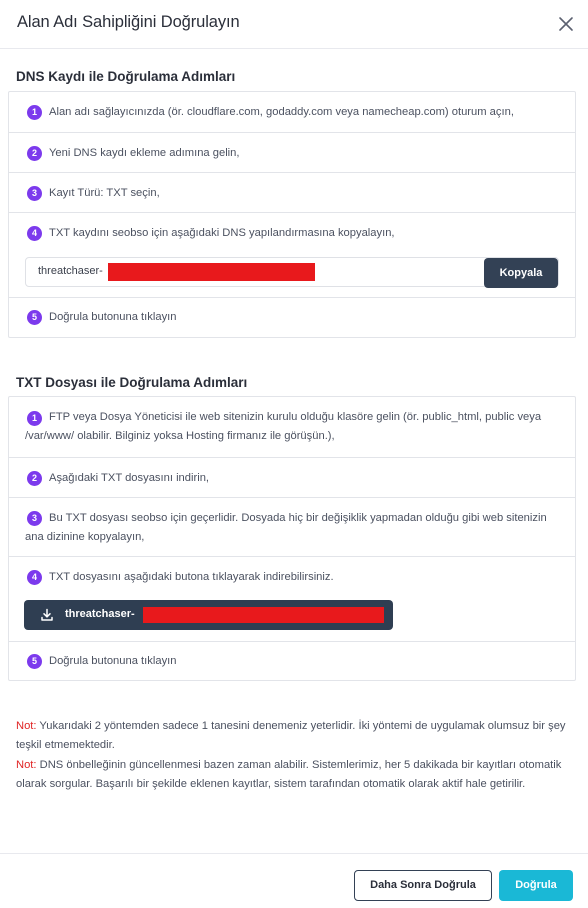 This screenshot has height=908, width=588. I want to click on txt-step-2-text: Aşağıdaki TXT dosyasını indirin,, so click(129, 478).